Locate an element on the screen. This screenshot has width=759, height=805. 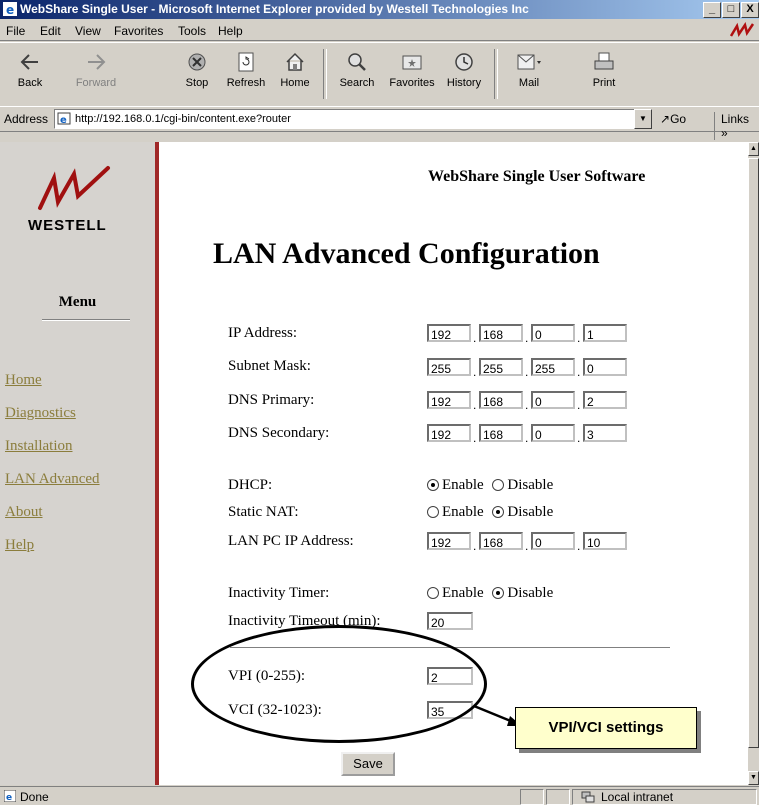
lan-pc-ip-label: LAN PC IP Address: is located at coordinates (291, 541).